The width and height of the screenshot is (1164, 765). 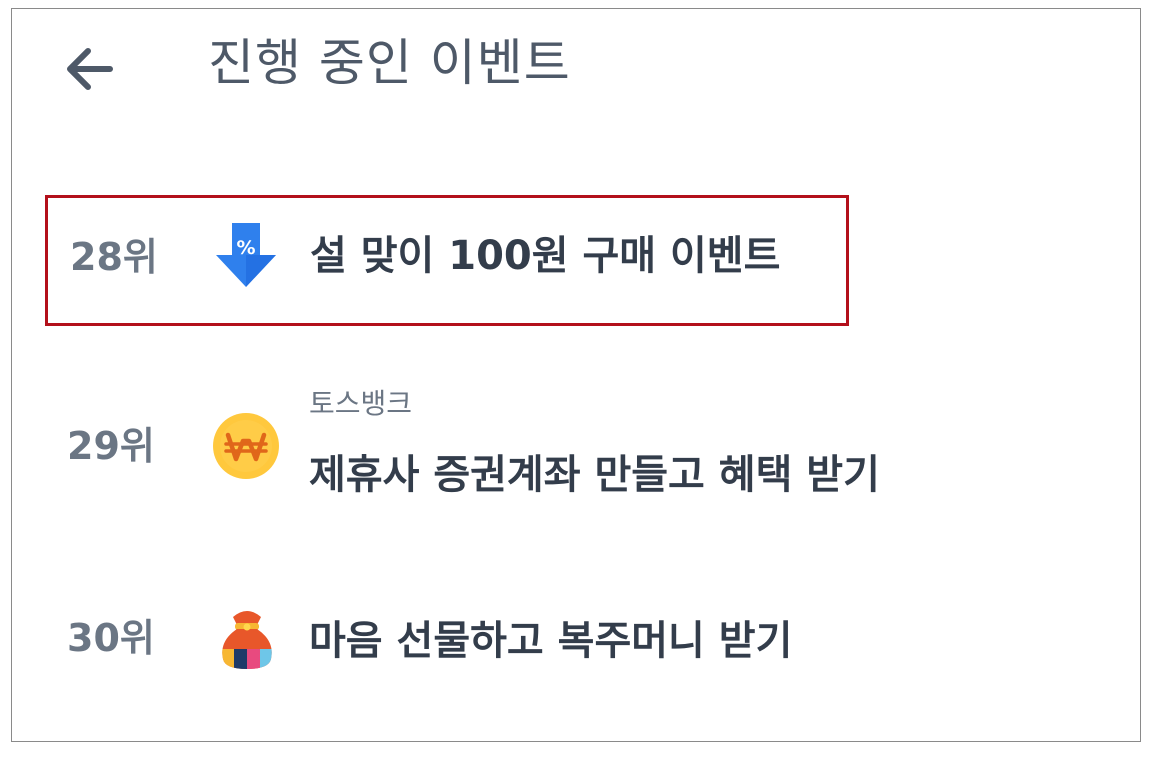 What do you see at coordinates (111, 446) in the screenshot?
I see `event-rank: 29위` at bounding box center [111, 446].